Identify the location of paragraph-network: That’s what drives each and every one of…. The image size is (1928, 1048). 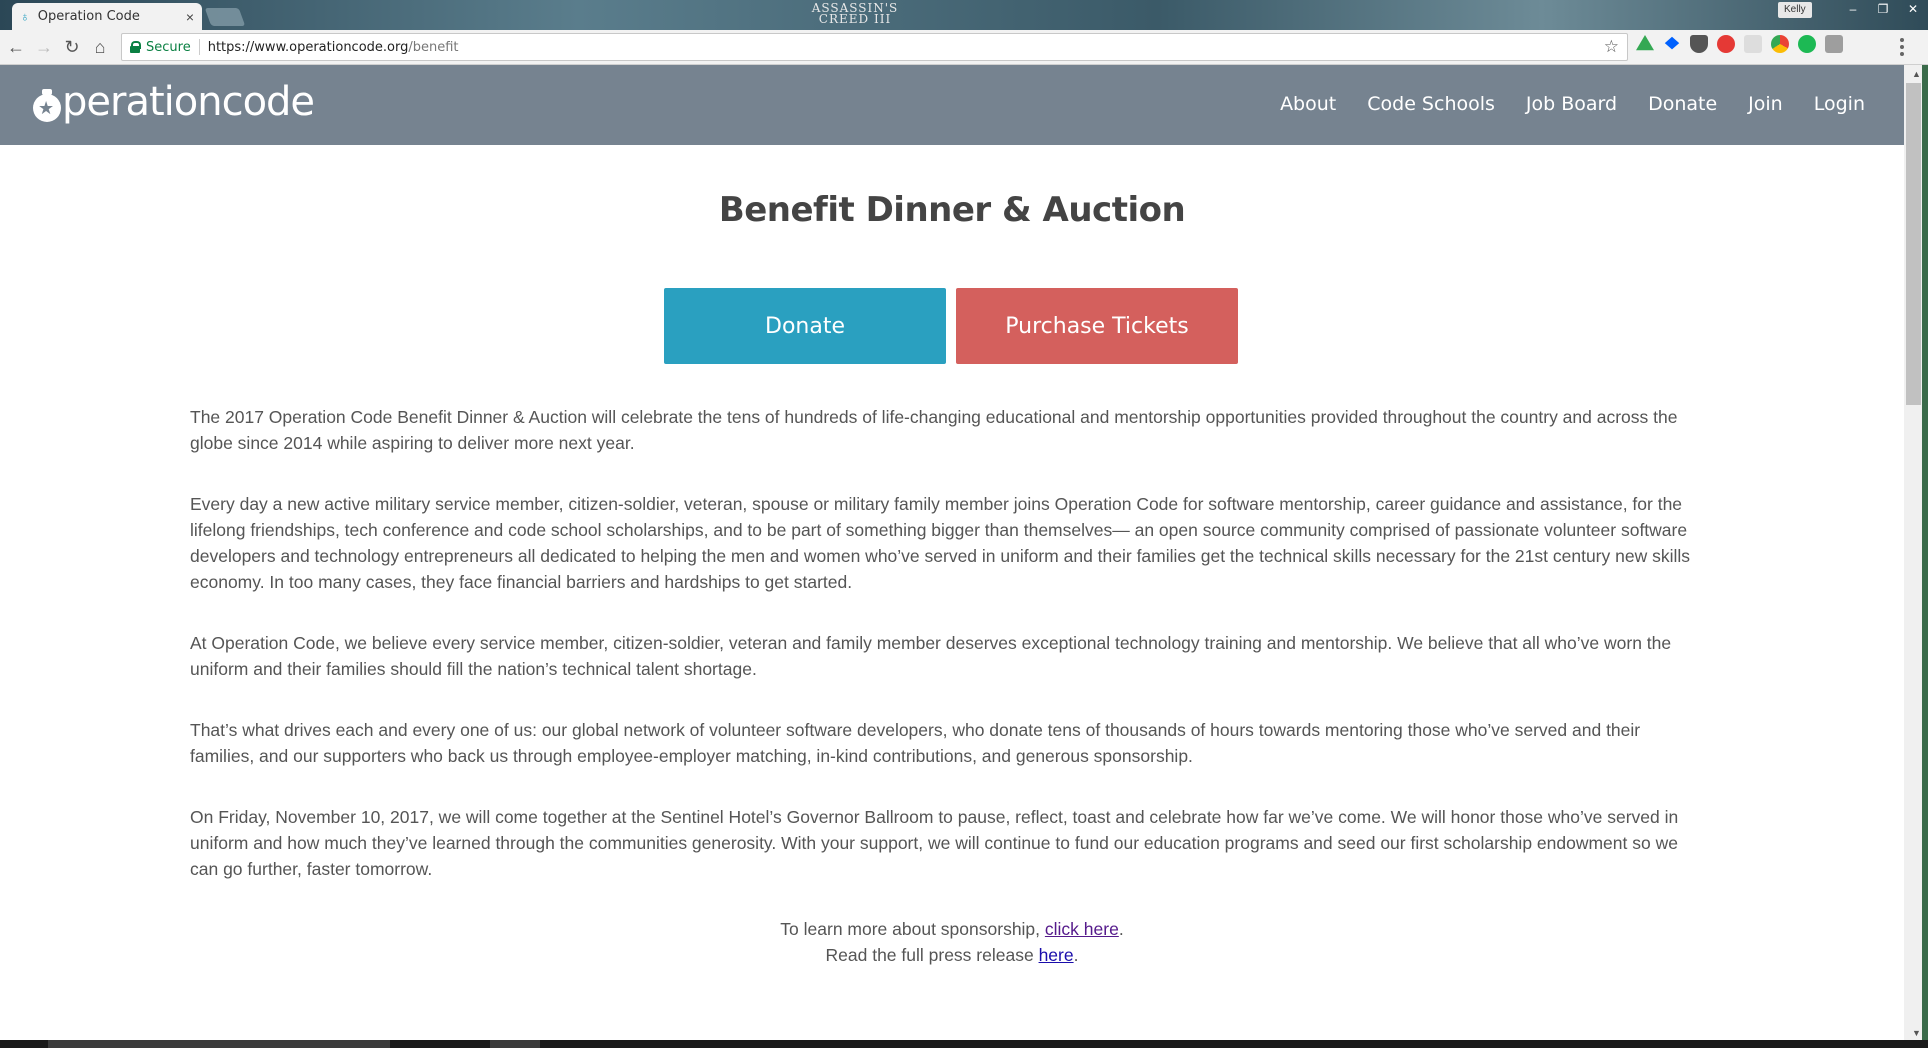
(915, 743).